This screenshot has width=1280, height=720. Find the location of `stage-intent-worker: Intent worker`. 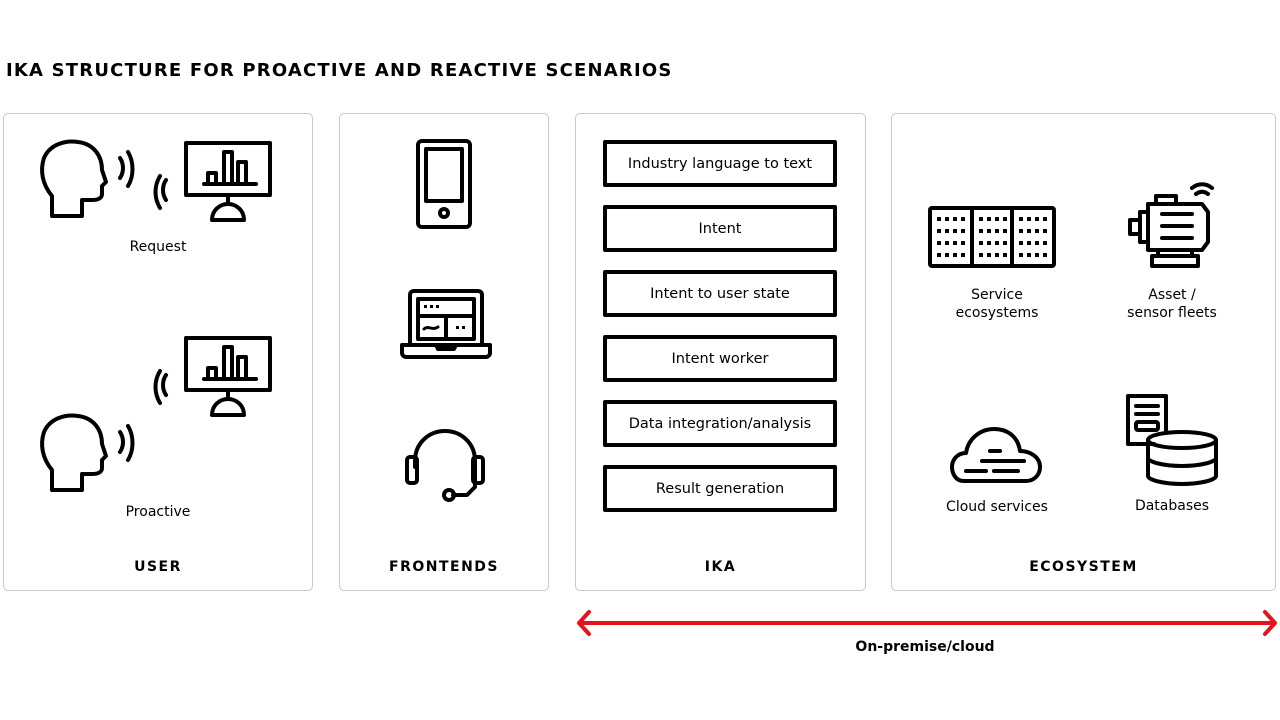

stage-intent-worker: Intent worker is located at coordinates (720, 358).